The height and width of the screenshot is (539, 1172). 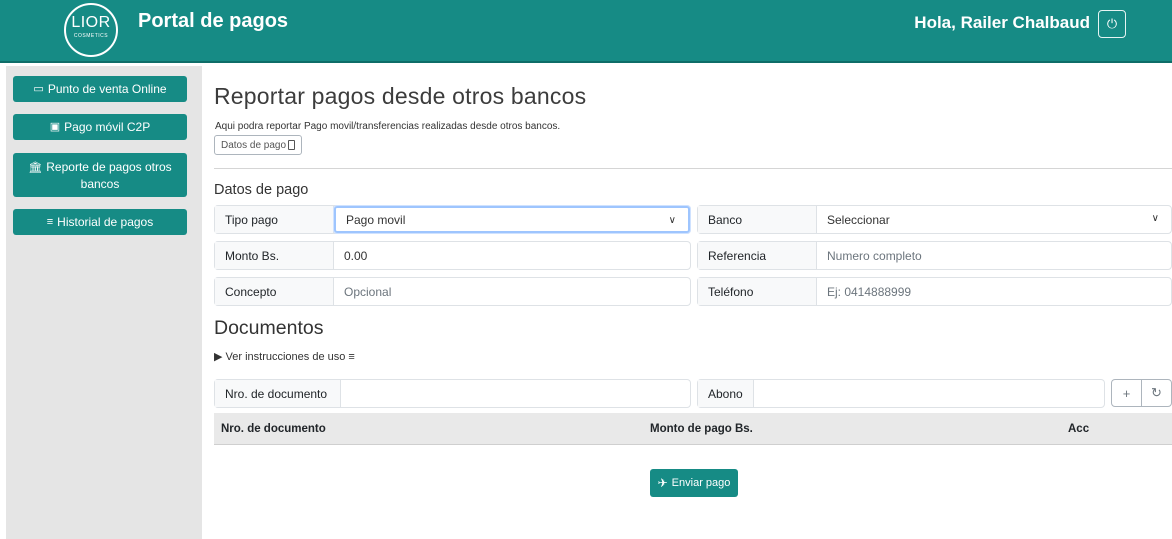 I want to click on tipo-pago-group: Tipo pago Pago movil ∨, so click(x=452, y=219).